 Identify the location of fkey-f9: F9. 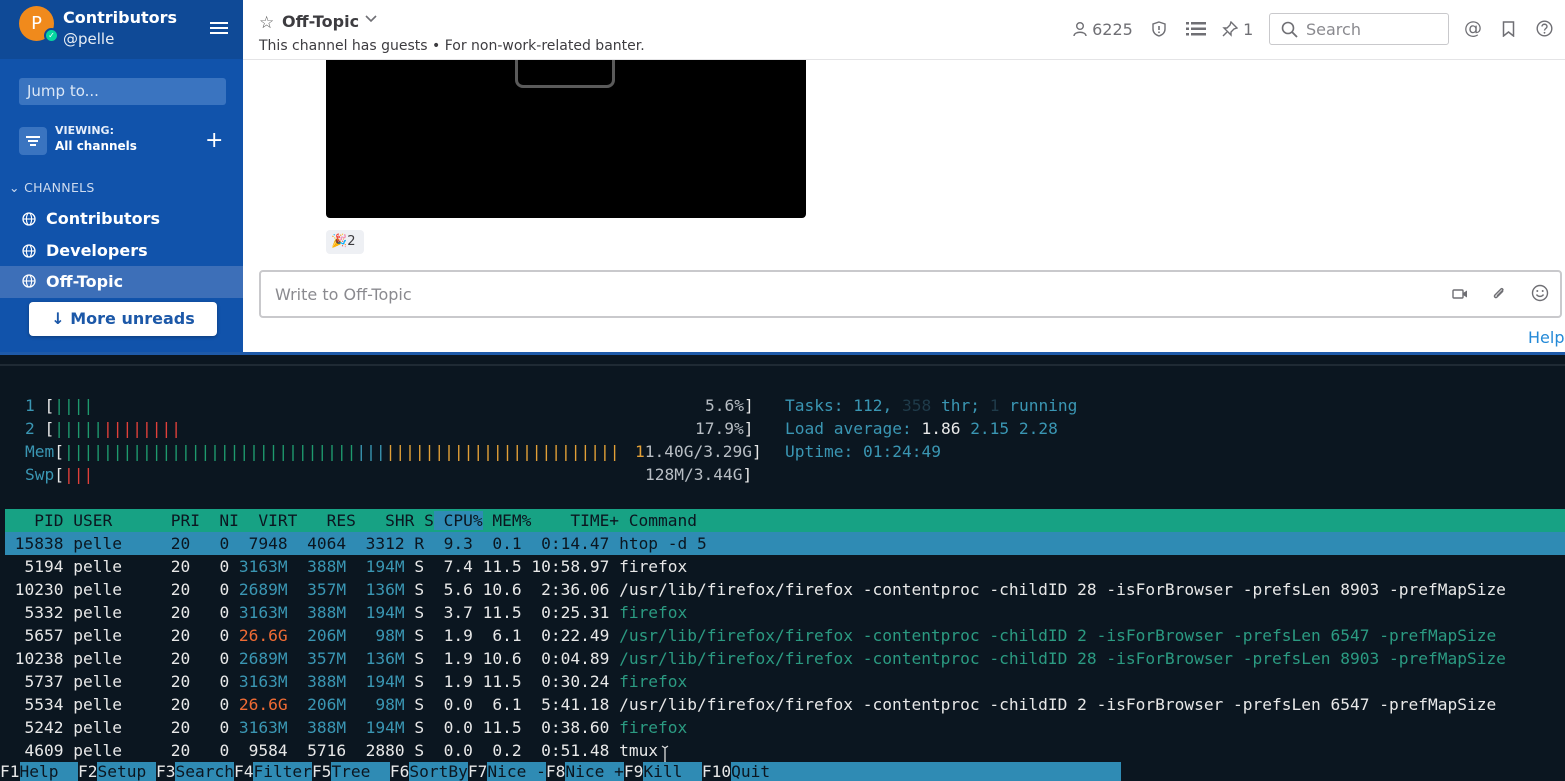
(633, 771).